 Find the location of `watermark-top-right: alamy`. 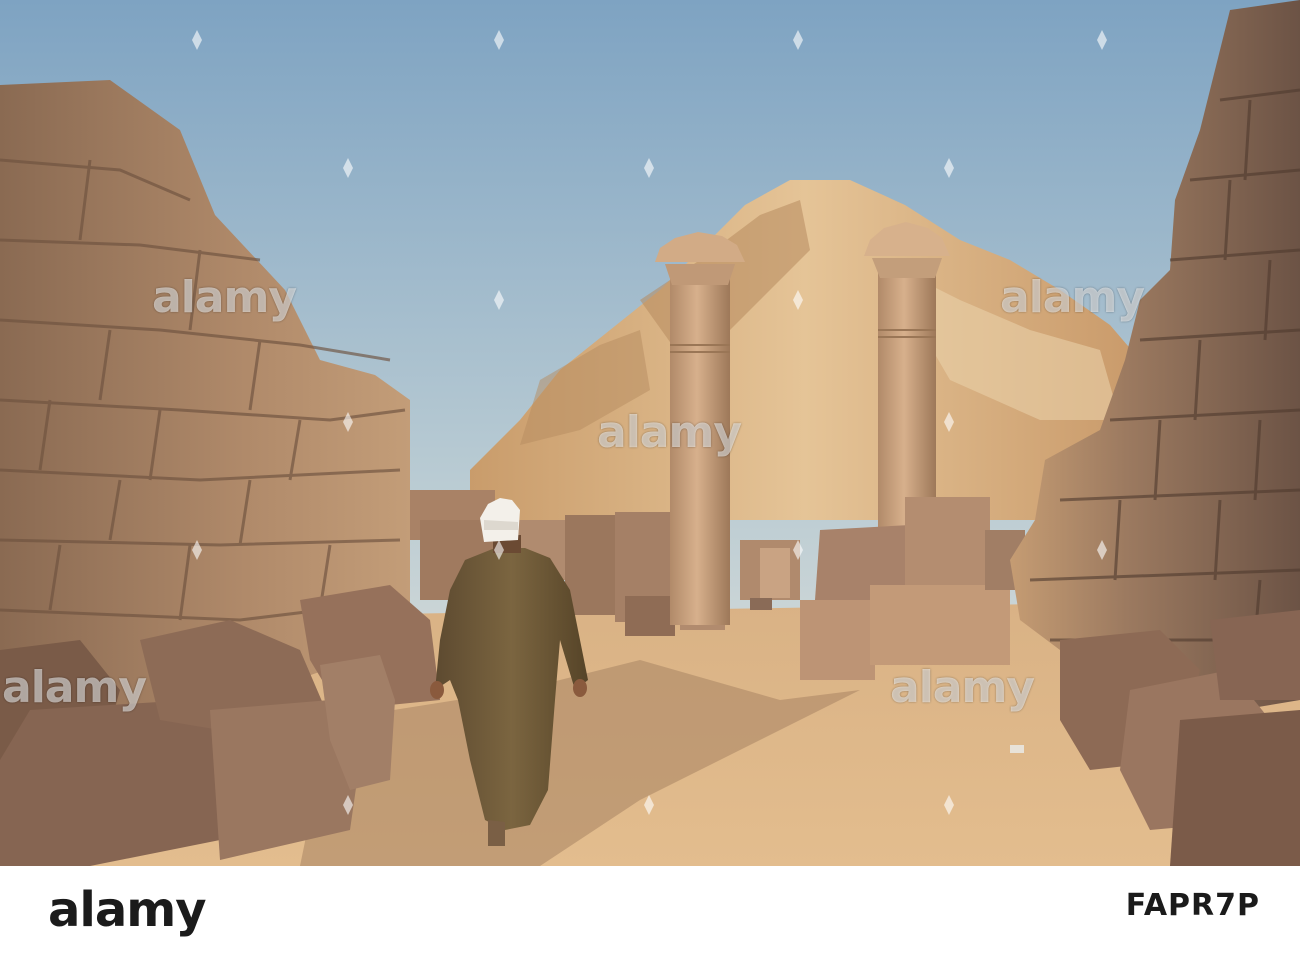

watermark-top-right: alamy is located at coordinates (1072, 297).